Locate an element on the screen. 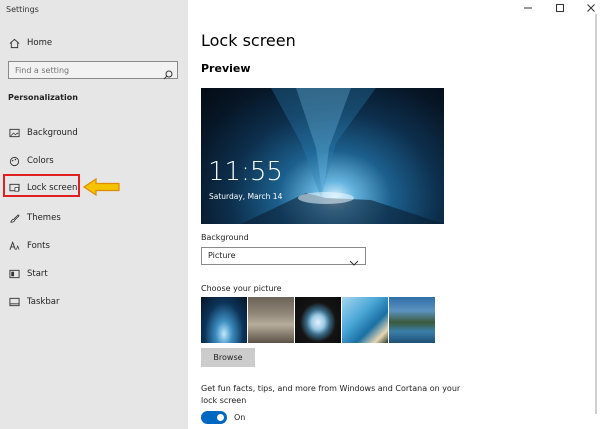 This screenshot has height=429, width=600. sidebar-item-fonts: Fonts is located at coordinates (94, 246).